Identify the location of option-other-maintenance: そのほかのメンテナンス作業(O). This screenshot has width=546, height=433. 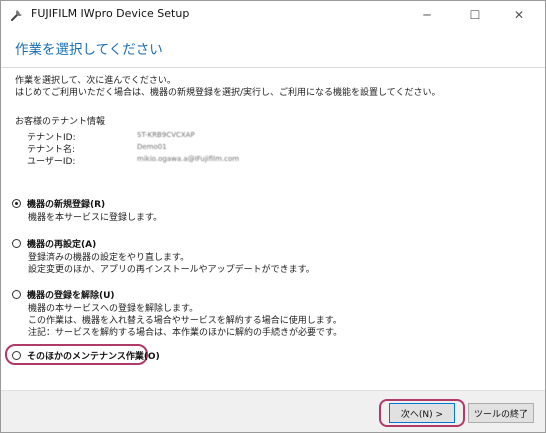
(86, 355).